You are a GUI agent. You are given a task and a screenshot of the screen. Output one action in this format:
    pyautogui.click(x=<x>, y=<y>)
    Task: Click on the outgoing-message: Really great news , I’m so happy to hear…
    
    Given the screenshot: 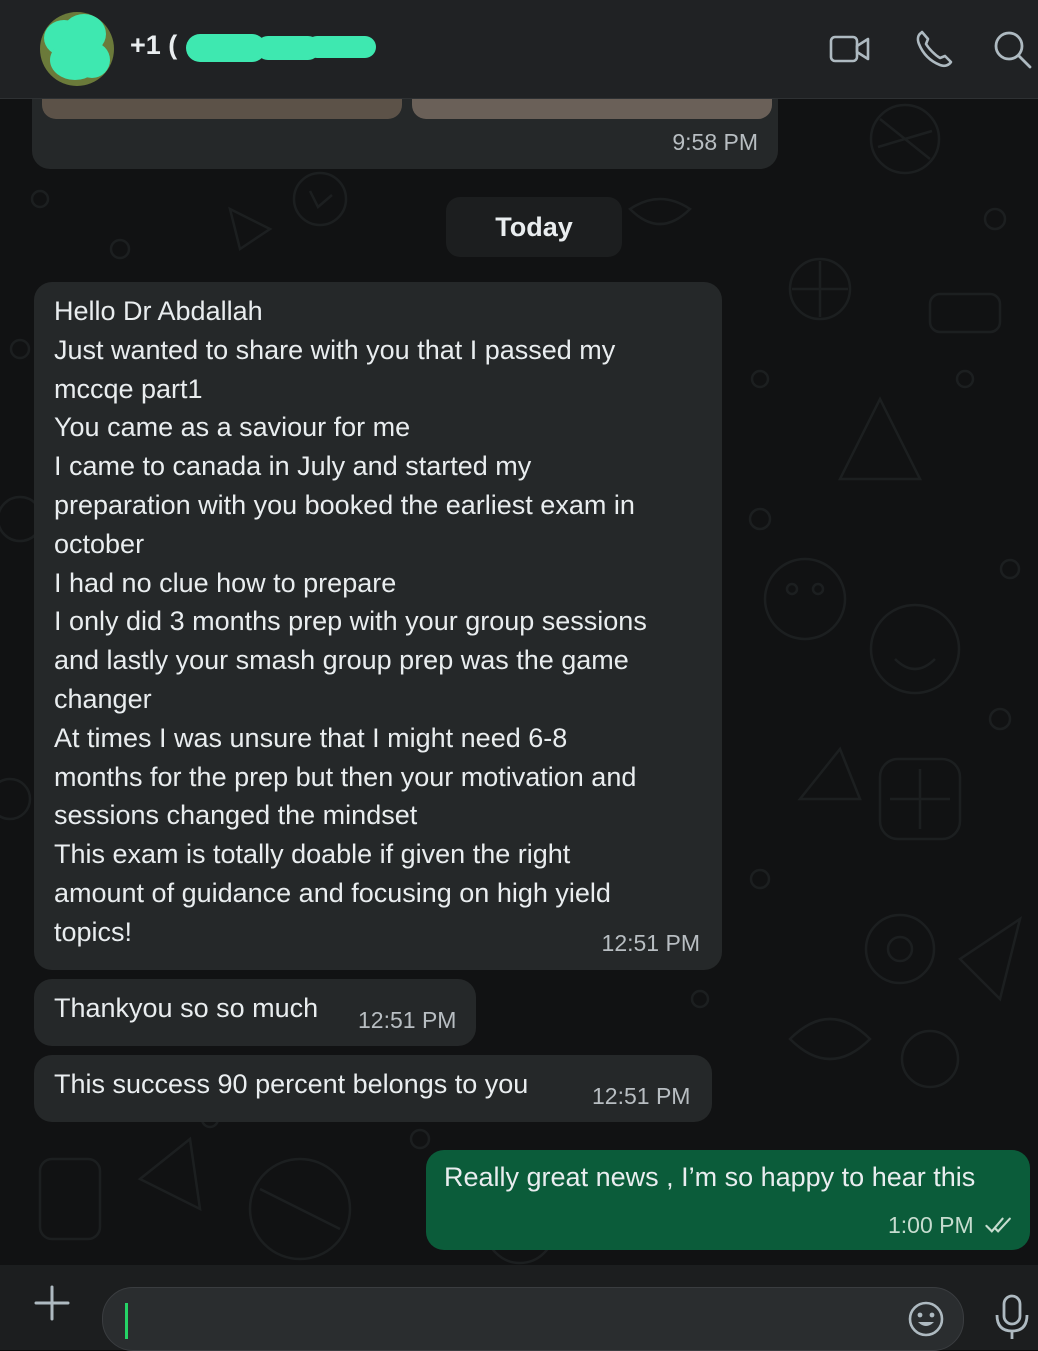 What is the action you would take?
    pyautogui.click(x=728, y=1200)
    